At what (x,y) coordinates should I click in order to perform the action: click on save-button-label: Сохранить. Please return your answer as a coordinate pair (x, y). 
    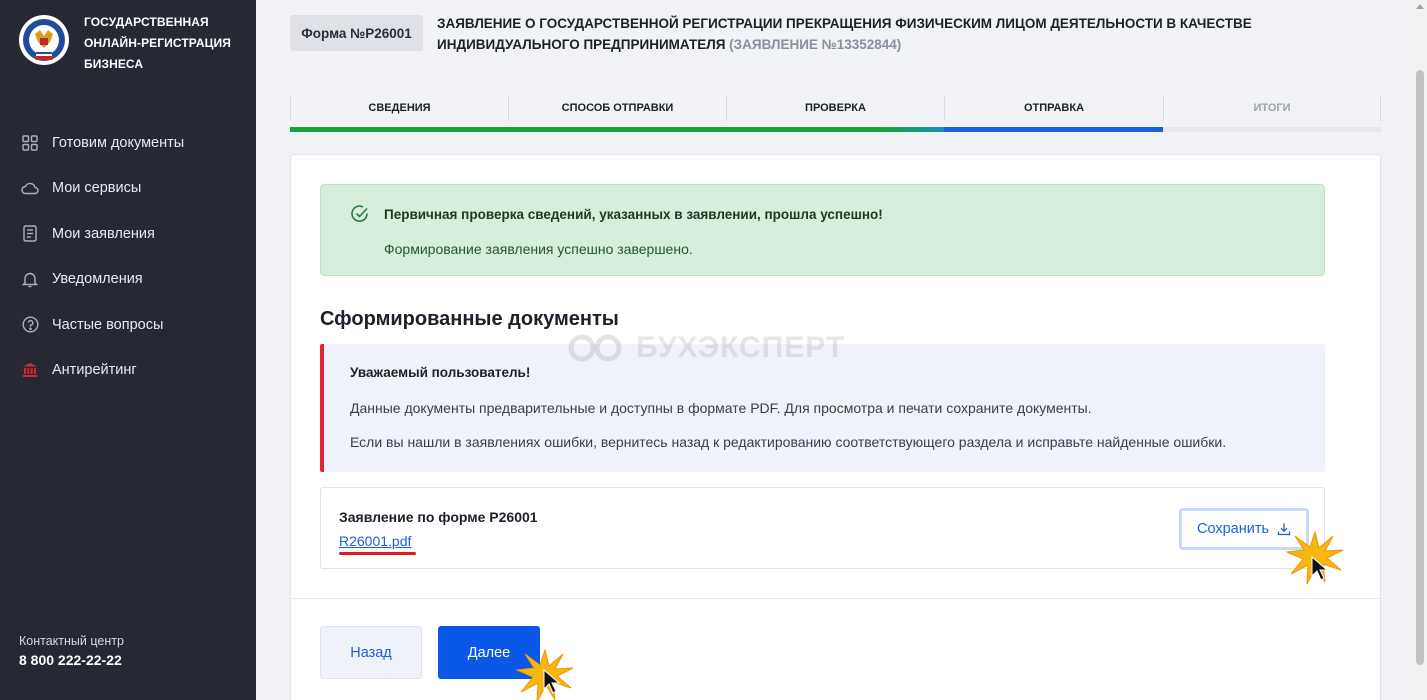
    Looking at the image, I should click on (1233, 529).